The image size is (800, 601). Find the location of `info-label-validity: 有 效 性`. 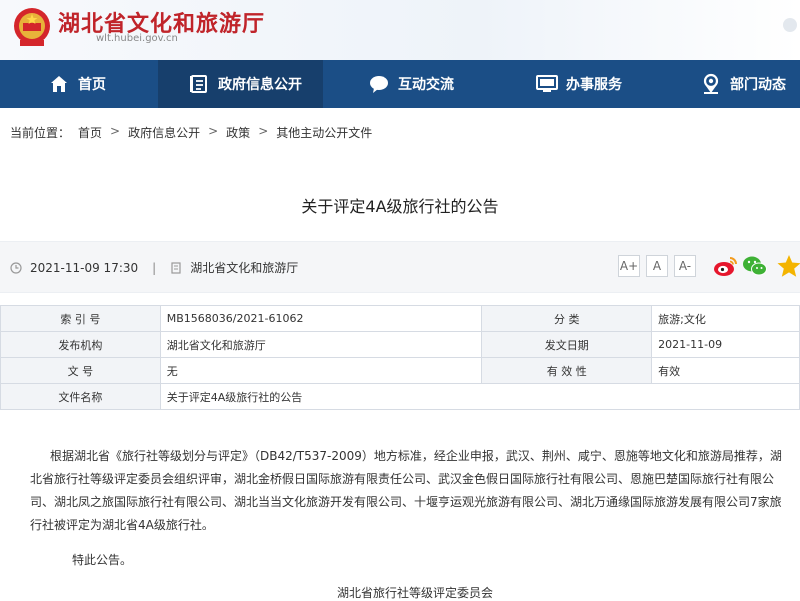

info-label-validity: 有 效 性 is located at coordinates (567, 370).